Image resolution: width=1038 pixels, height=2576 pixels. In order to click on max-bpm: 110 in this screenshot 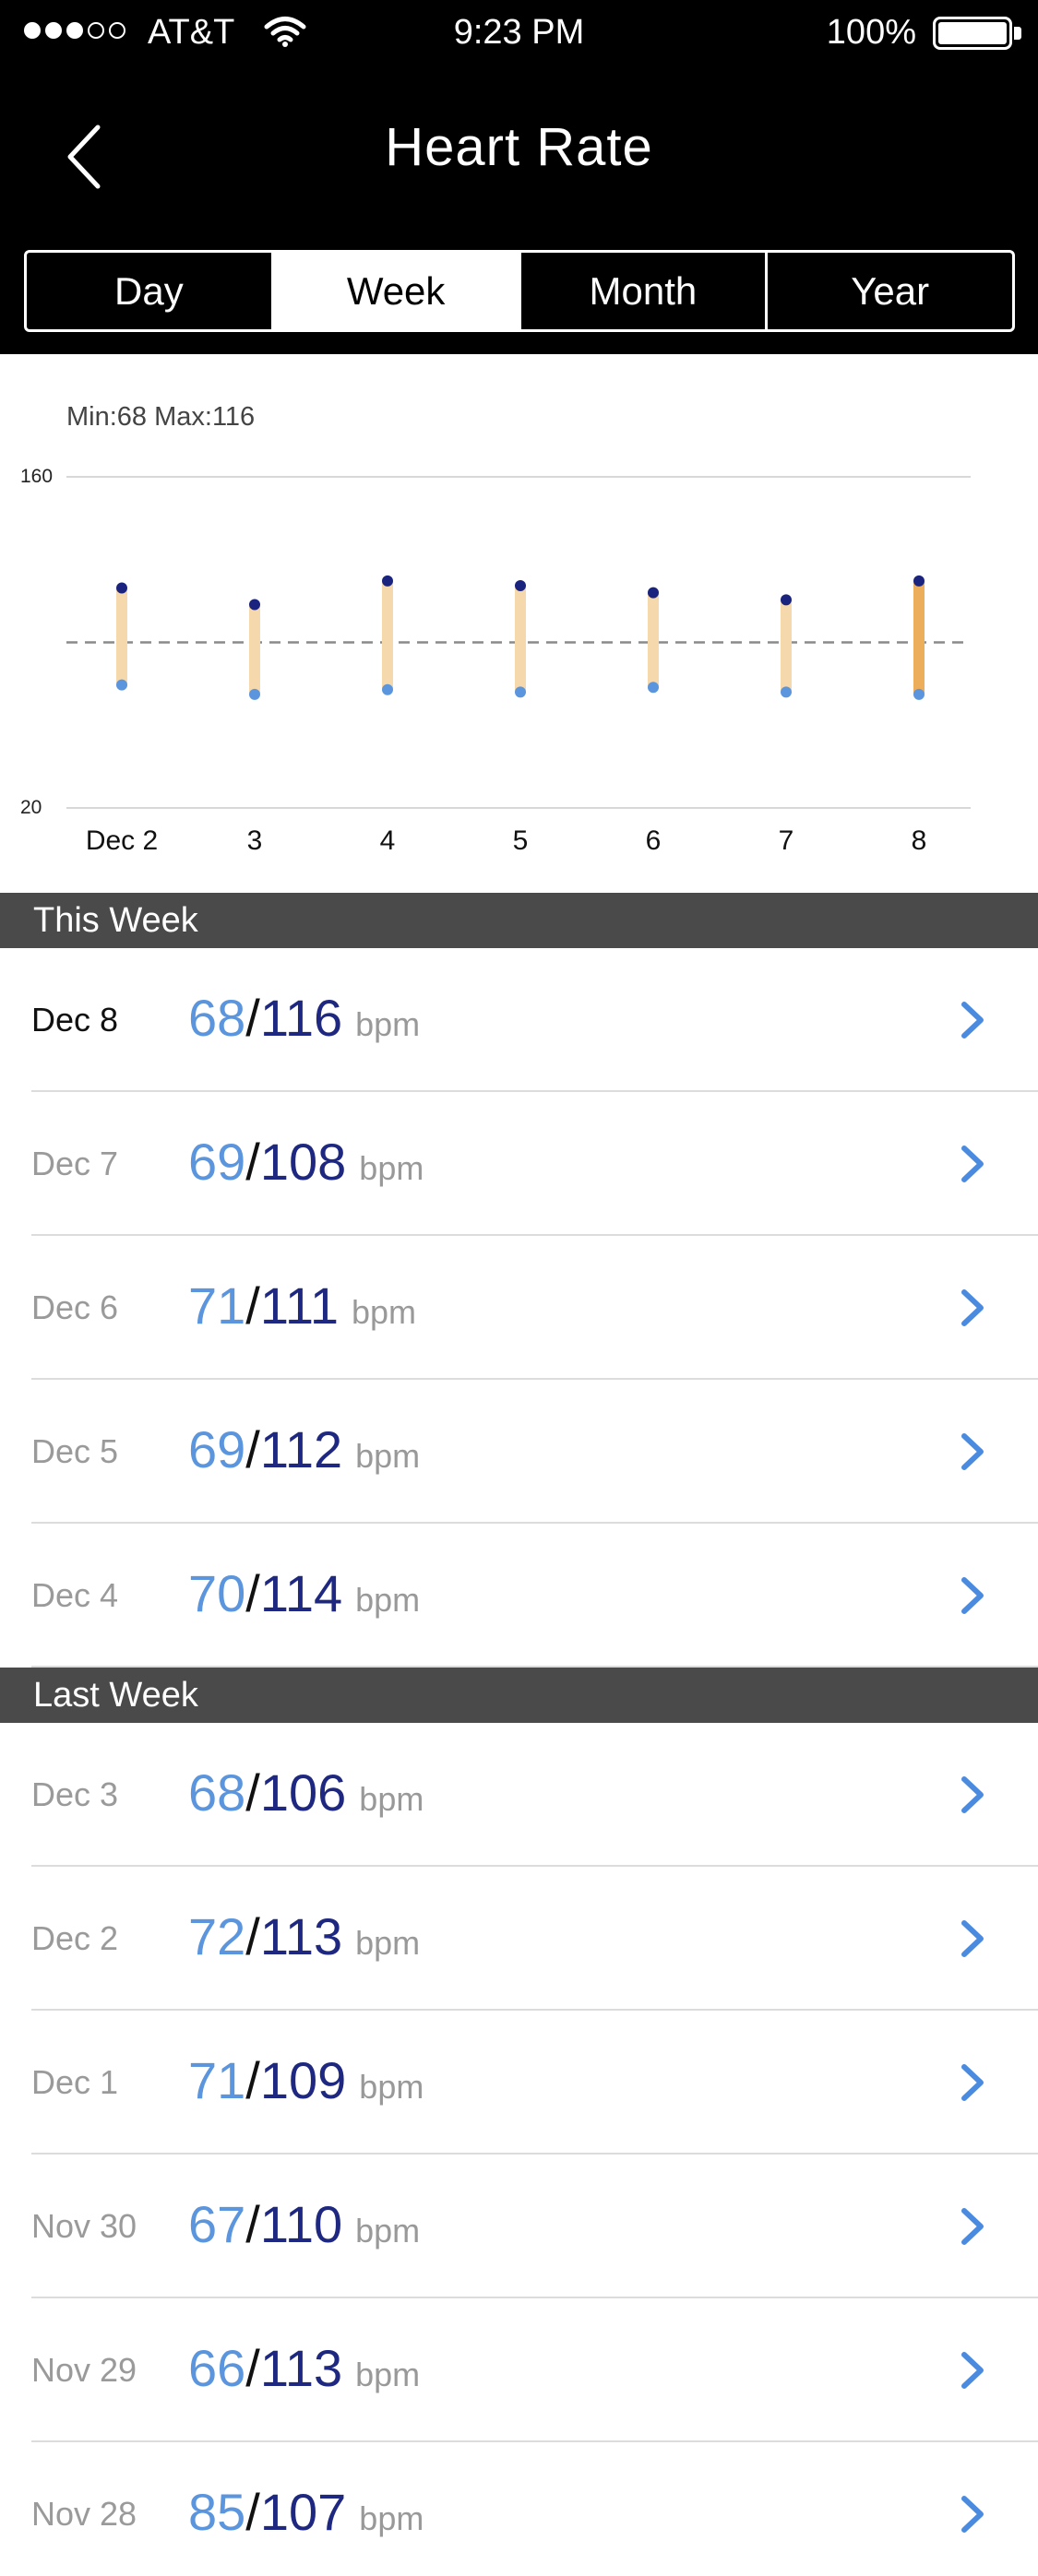, I will do `click(301, 2224)`.